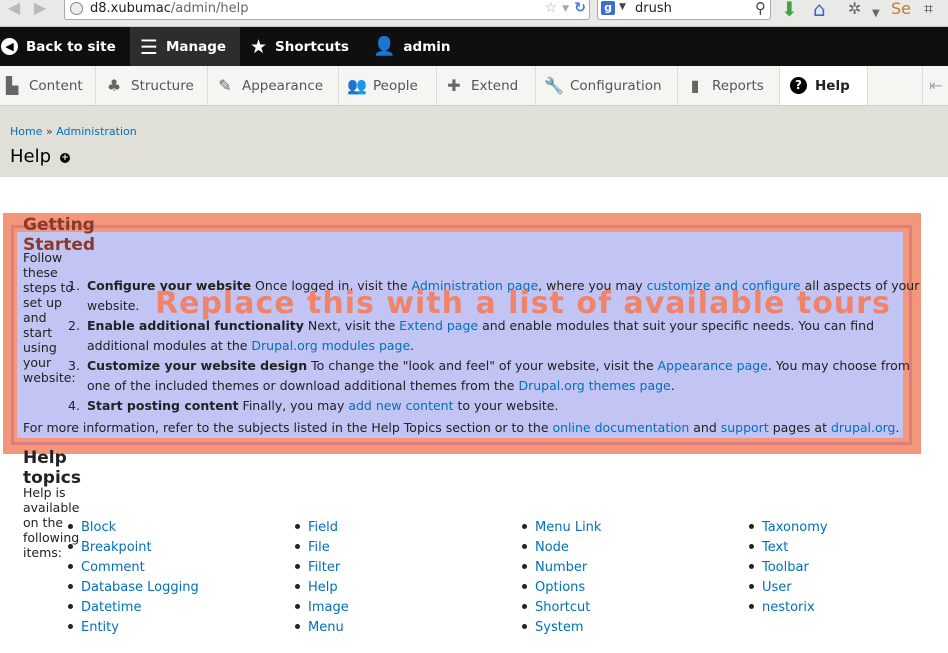 The height and width of the screenshot is (653, 948). Describe the element at coordinates (620, 427) in the screenshot. I see `online-documentation-link: online documentation` at that location.